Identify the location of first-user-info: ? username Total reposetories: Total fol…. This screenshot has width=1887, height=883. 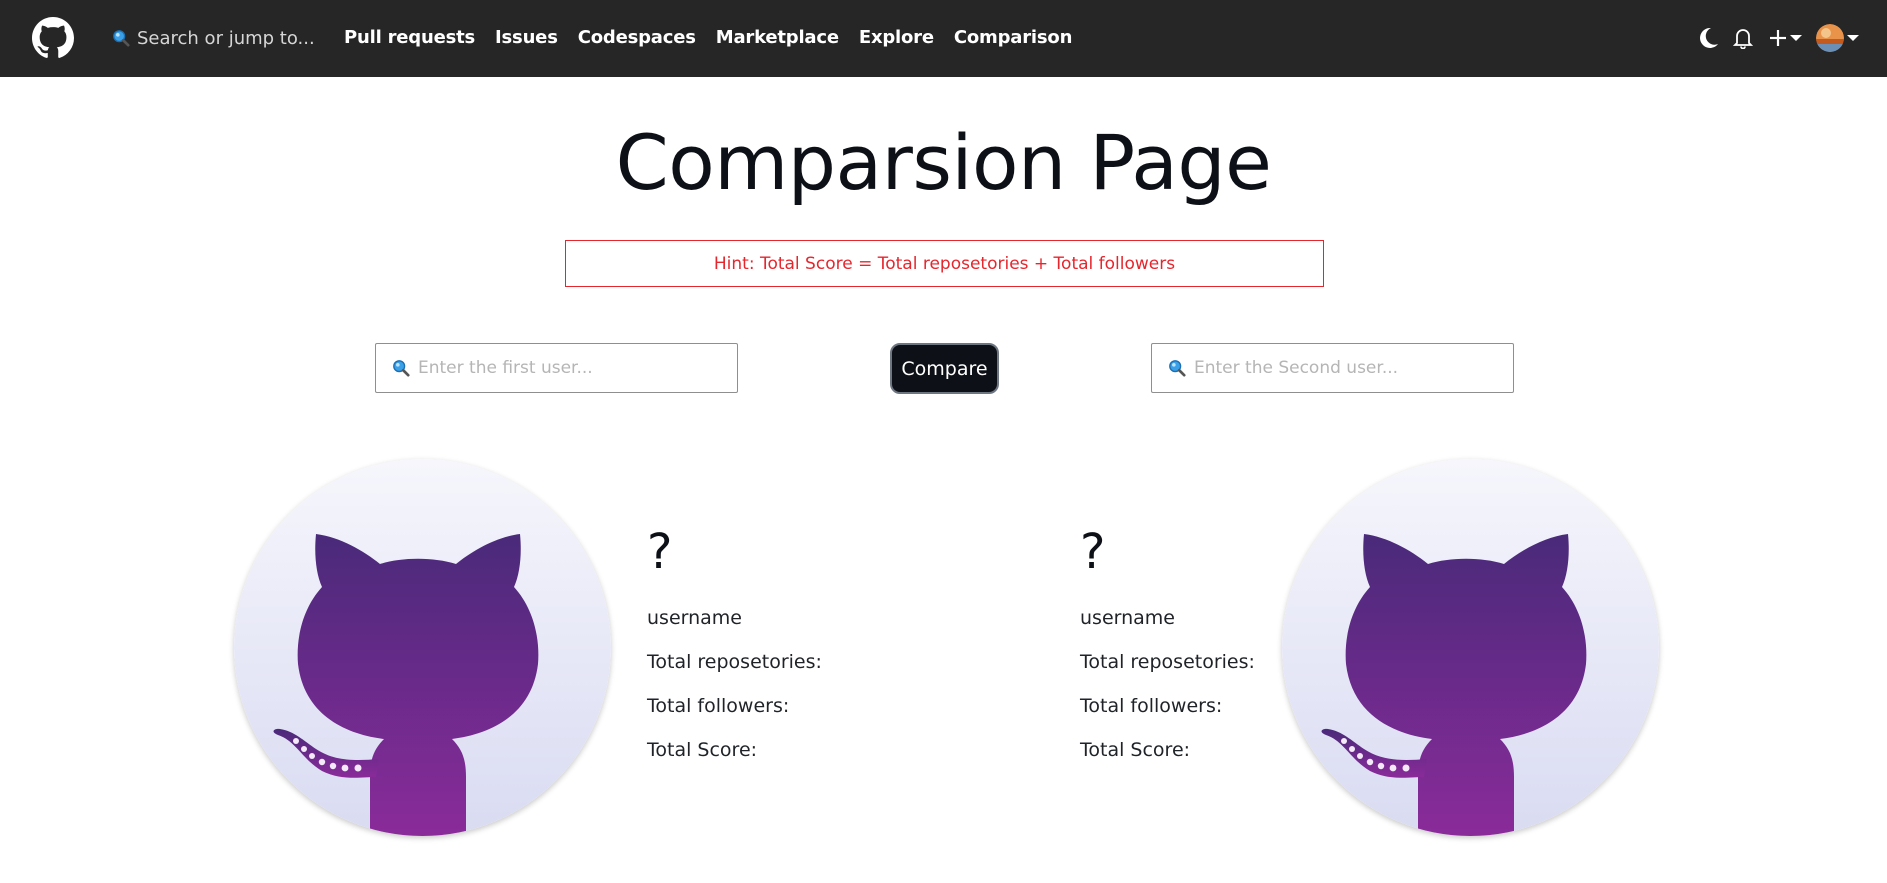
(734, 647).